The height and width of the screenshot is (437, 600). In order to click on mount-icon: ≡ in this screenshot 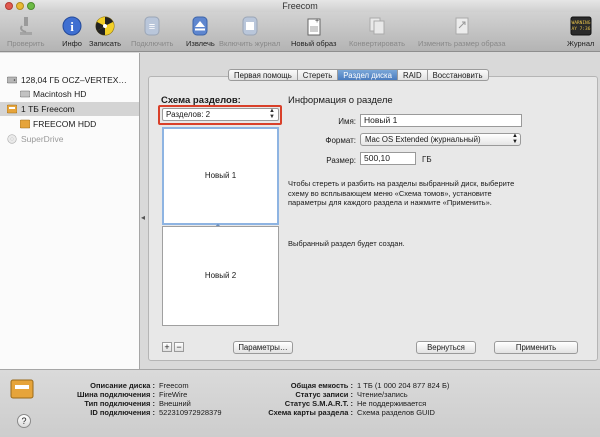, I will do `click(152, 26)`.